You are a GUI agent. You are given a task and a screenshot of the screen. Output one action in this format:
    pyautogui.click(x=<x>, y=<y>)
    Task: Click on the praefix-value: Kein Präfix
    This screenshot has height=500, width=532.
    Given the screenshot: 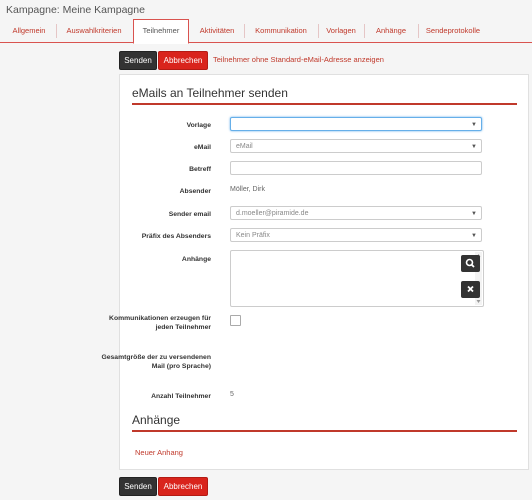 What is the action you would take?
    pyautogui.click(x=253, y=235)
    